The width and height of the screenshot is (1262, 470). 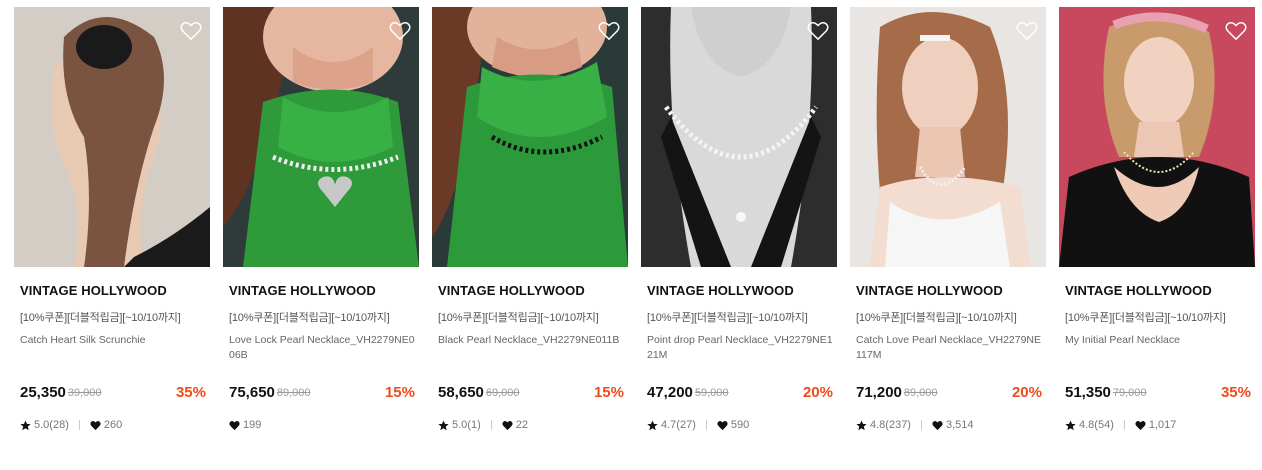 I want to click on price: 47,200 59,000, so click(x=688, y=392).